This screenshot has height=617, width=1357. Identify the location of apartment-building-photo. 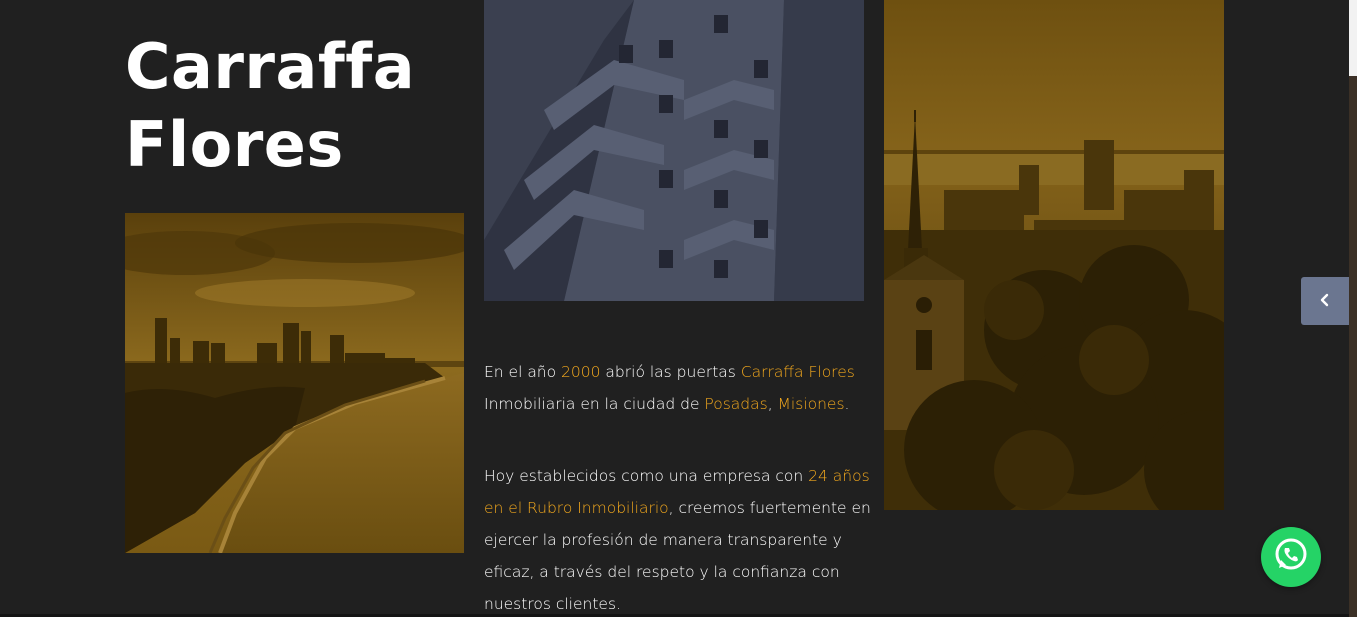
(674, 150).